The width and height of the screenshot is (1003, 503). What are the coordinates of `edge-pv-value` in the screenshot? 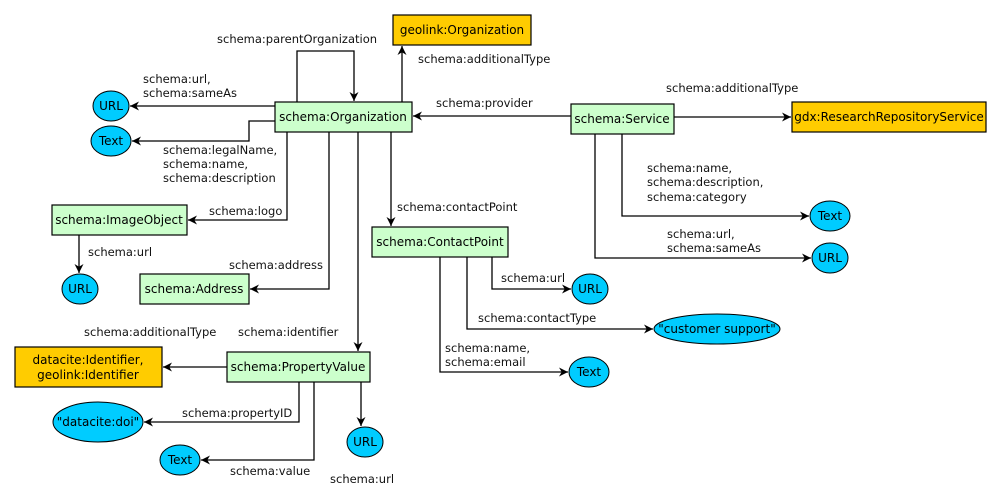 It's located at (258, 423).